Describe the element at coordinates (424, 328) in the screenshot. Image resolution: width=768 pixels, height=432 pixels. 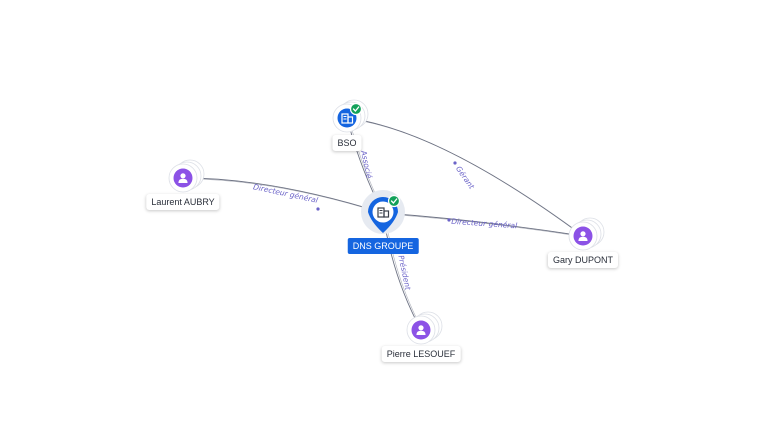
I see `node-pierre` at that location.